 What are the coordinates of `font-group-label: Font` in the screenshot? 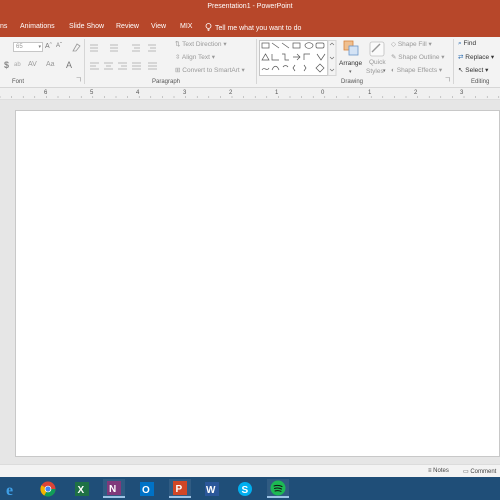 It's located at (18, 82).